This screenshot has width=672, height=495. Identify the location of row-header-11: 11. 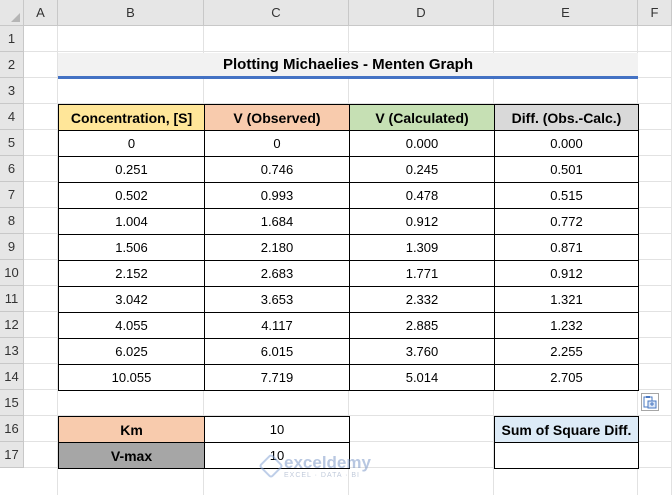
(12, 299).